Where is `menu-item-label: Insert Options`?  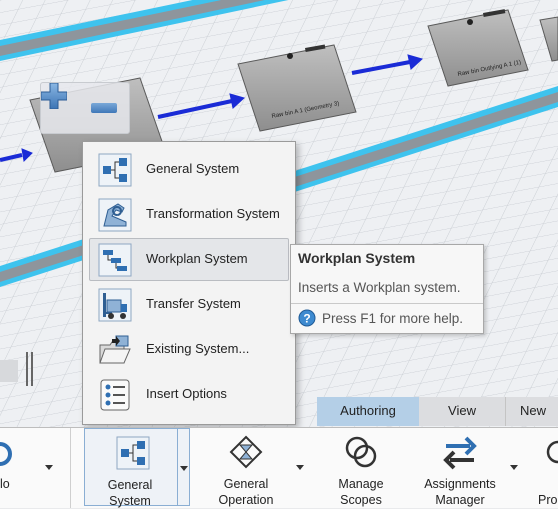 menu-item-label: Insert Options is located at coordinates (186, 393).